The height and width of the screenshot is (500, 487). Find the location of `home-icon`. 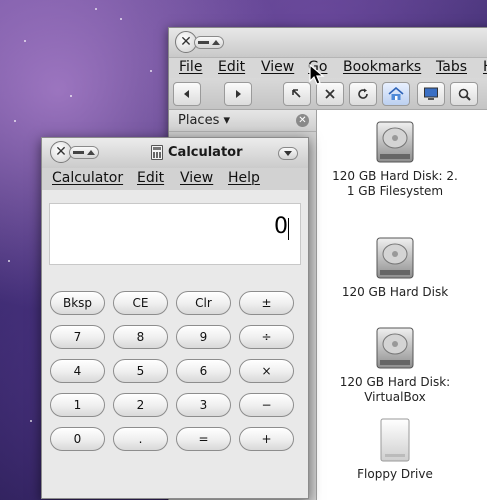

home-icon is located at coordinates (396, 93).